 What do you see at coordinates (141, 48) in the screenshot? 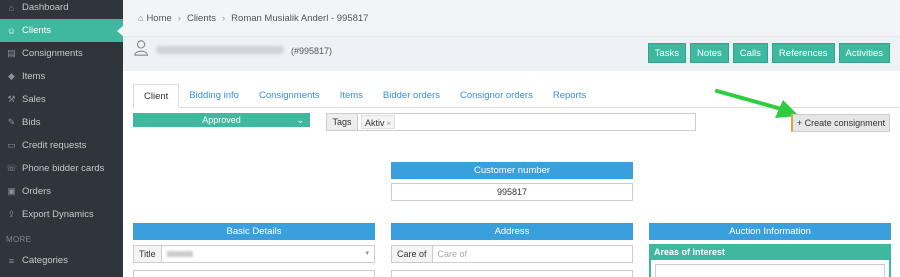
I see `user-icon` at bounding box center [141, 48].